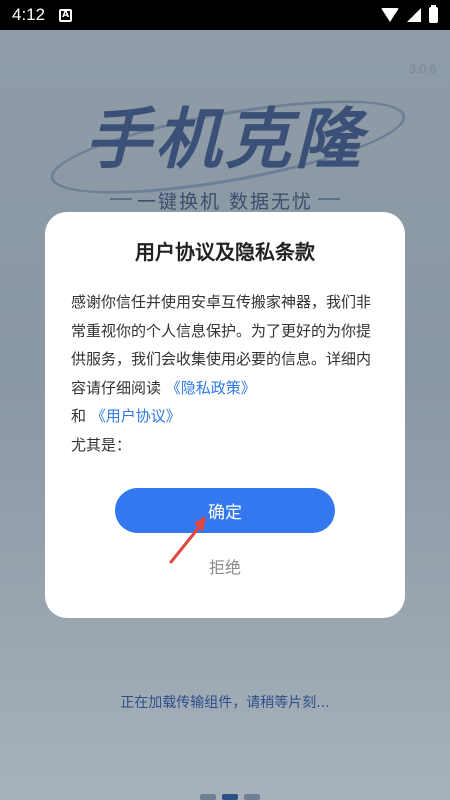  What do you see at coordinates (136, 416) in the screenshot?
I see `user-agreement-link: 《用户协议》` at bounding box center [136, 416].